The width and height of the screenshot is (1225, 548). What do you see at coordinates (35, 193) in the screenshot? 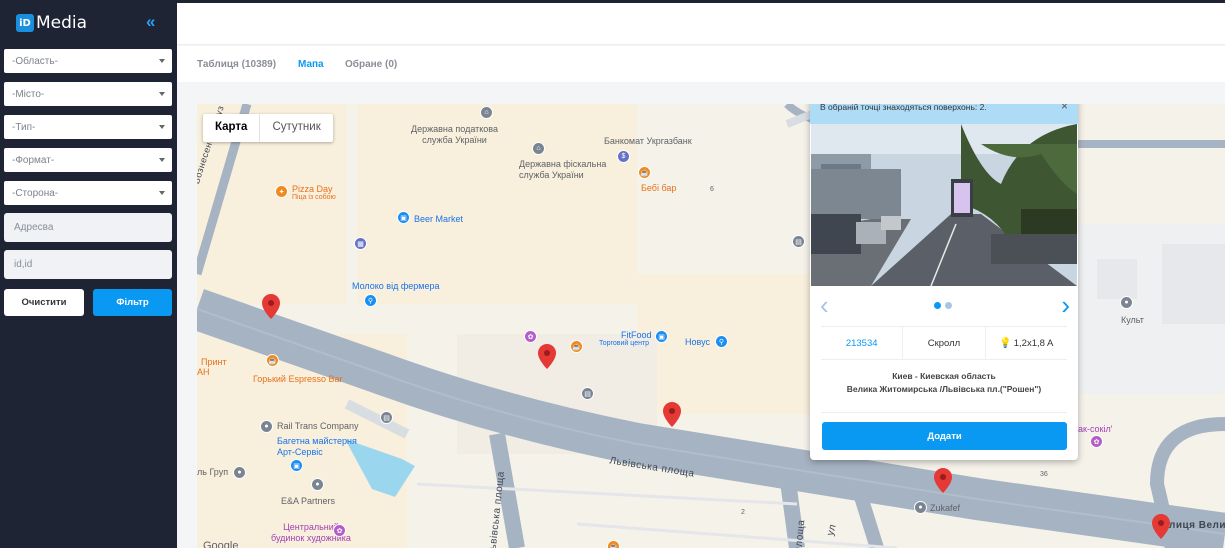
I see `side-select-value: -Сторона-` at bounding box center [35, 193].